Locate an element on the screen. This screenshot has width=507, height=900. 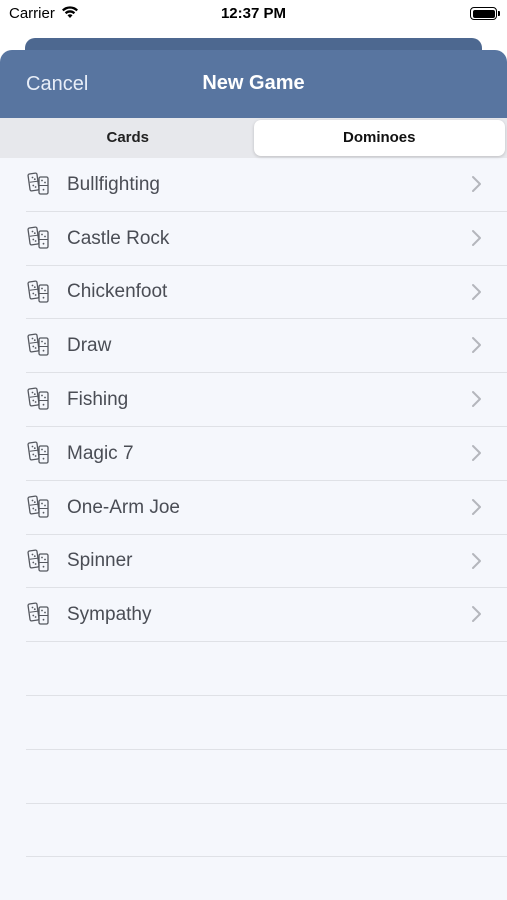
list-item: Magic 7 is located at coordinates (253, 454).